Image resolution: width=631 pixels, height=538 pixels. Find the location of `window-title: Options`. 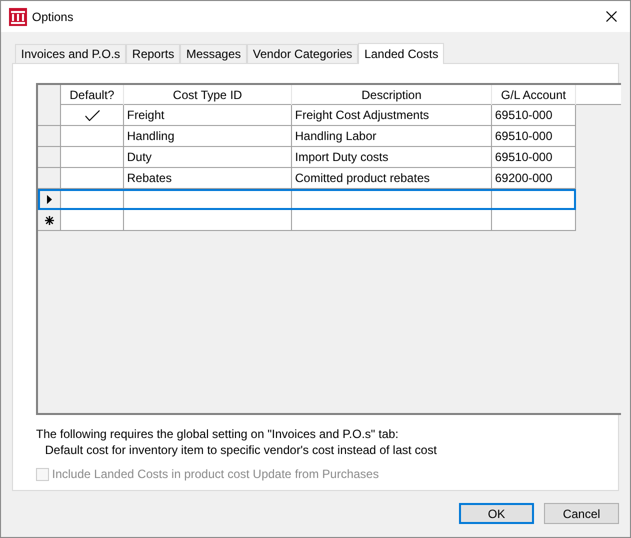

window-title: Options is located at coordinates (53, 17).